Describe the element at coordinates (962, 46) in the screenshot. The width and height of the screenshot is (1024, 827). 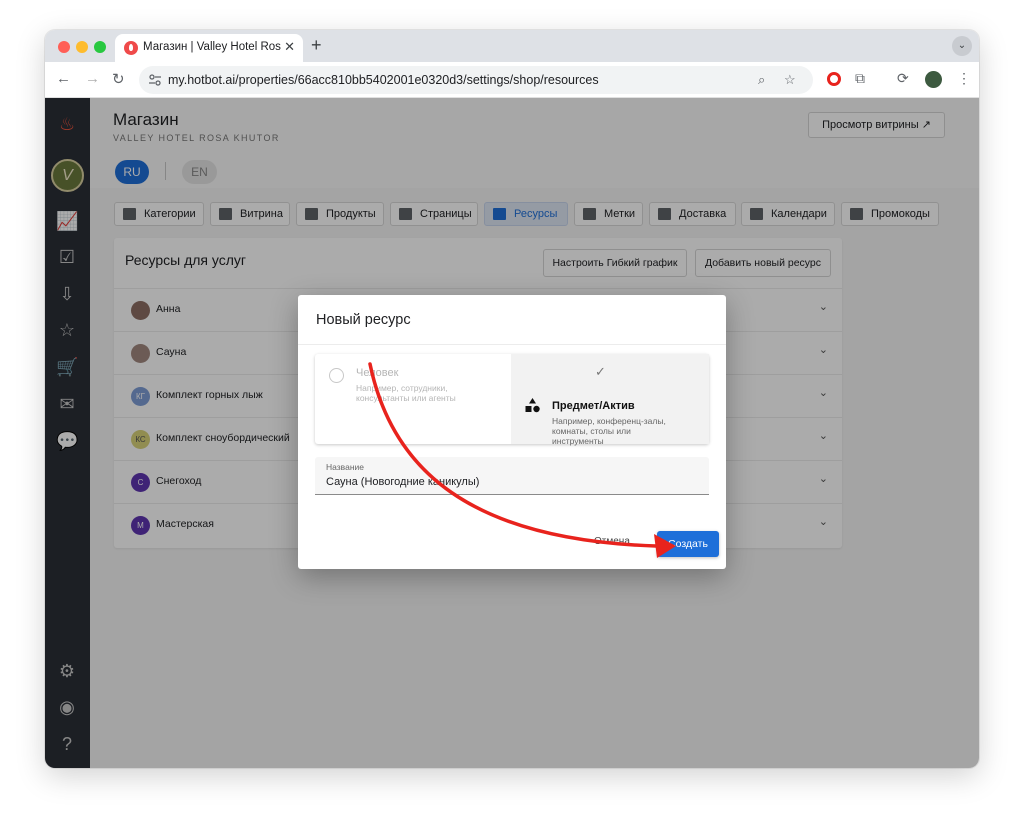
I see `tab-search-chevron-icon: ⌄` at that location.